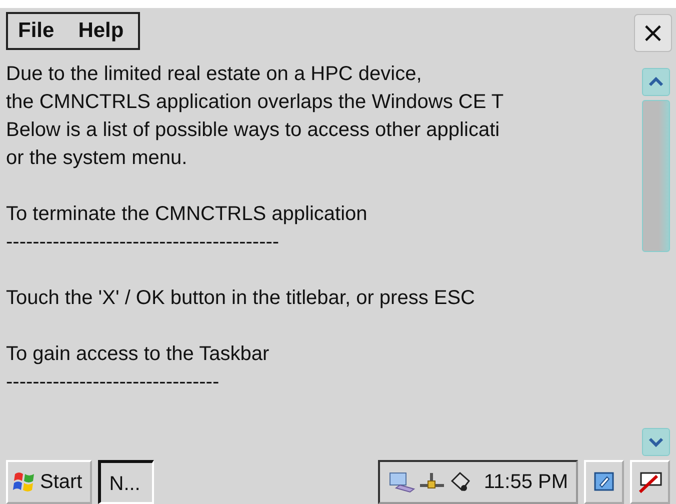 The image size is (676, 504). What do you see at coordinates (97, 158) in the screenshot?
I see `text-line: or the system menu.` at bounding box center [97, 158].